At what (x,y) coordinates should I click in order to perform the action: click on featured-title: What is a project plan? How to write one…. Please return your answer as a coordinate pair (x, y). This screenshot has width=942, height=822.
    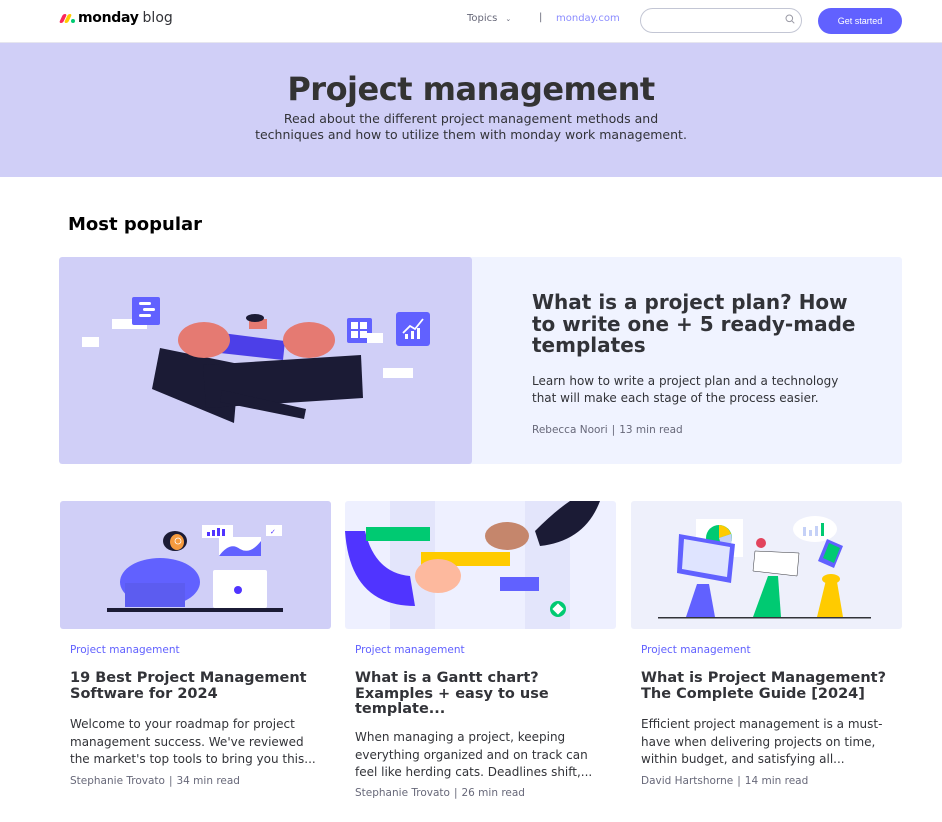
    Looking at the image, I should click on (697, 324).